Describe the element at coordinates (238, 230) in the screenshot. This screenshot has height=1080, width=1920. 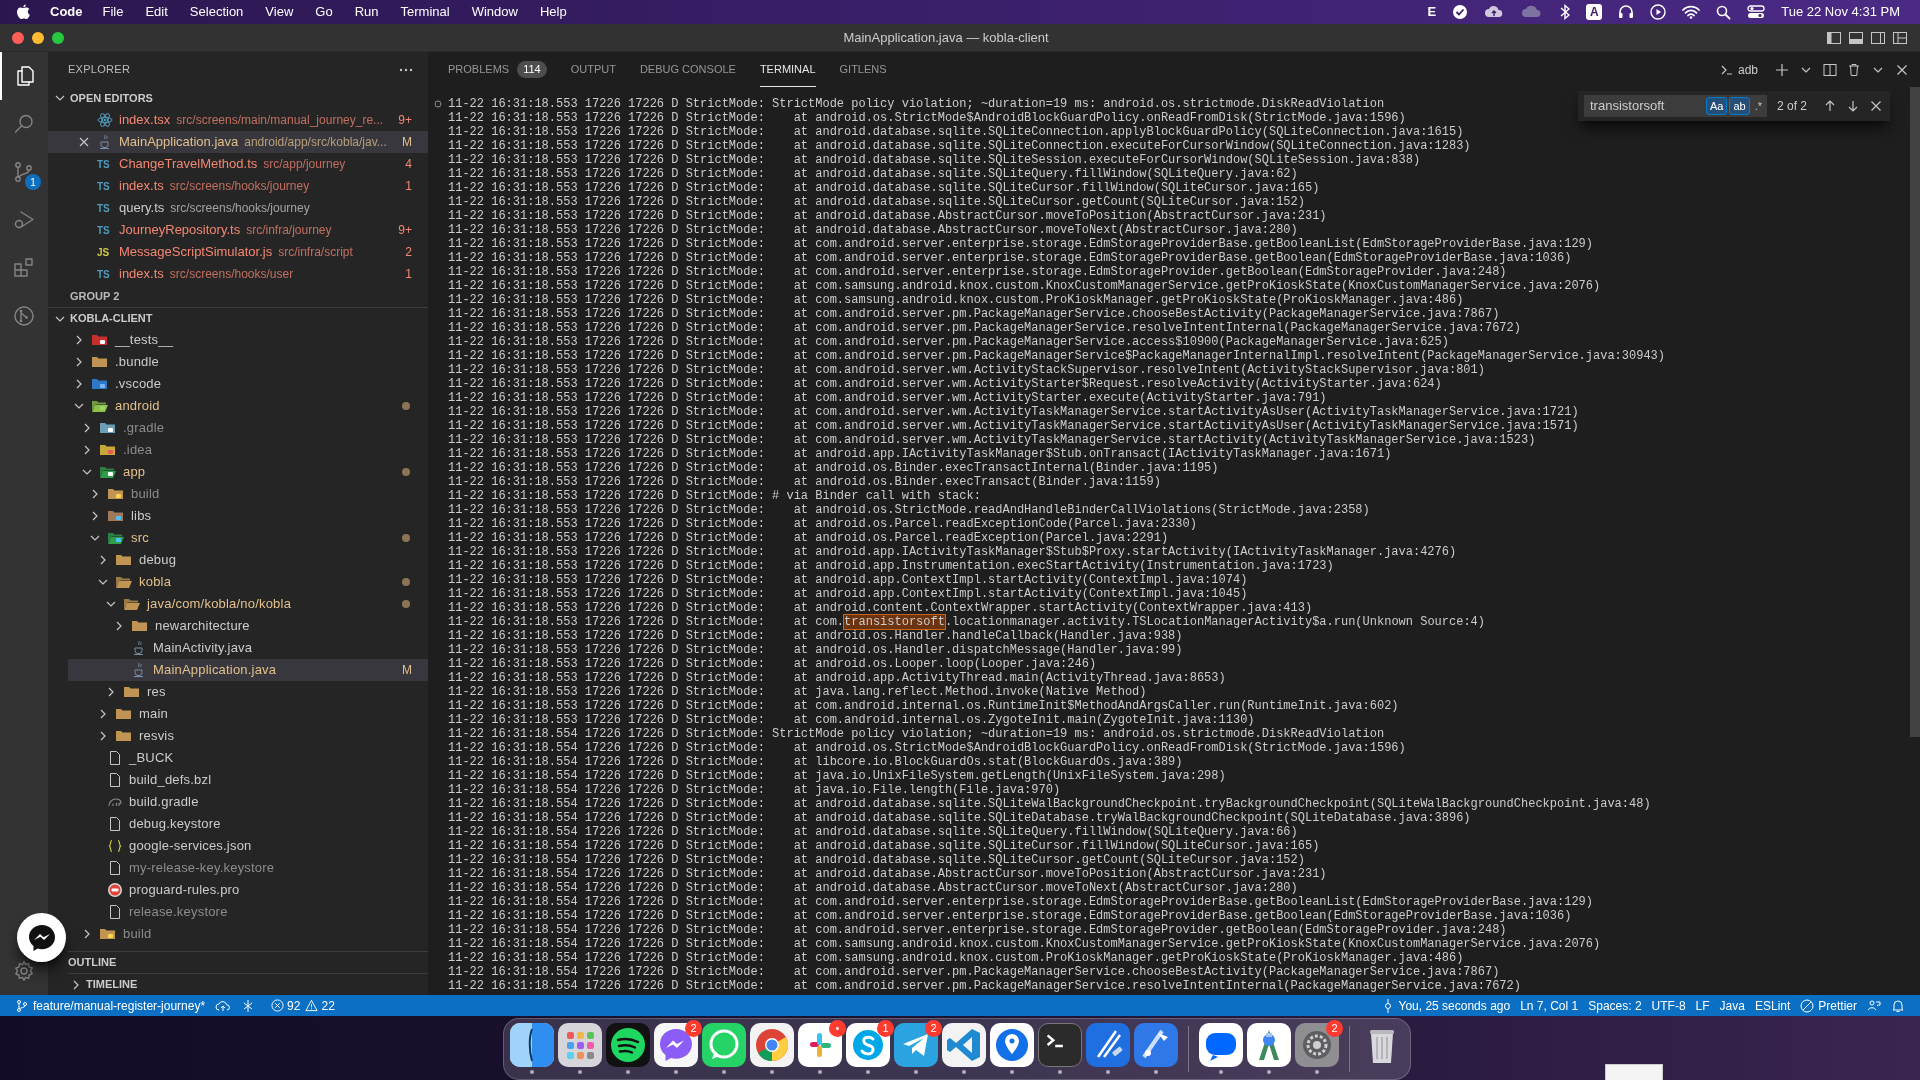
I see `open-editor-item: TS JourneyRepository.ts src/infra/journey 9+` at that location.